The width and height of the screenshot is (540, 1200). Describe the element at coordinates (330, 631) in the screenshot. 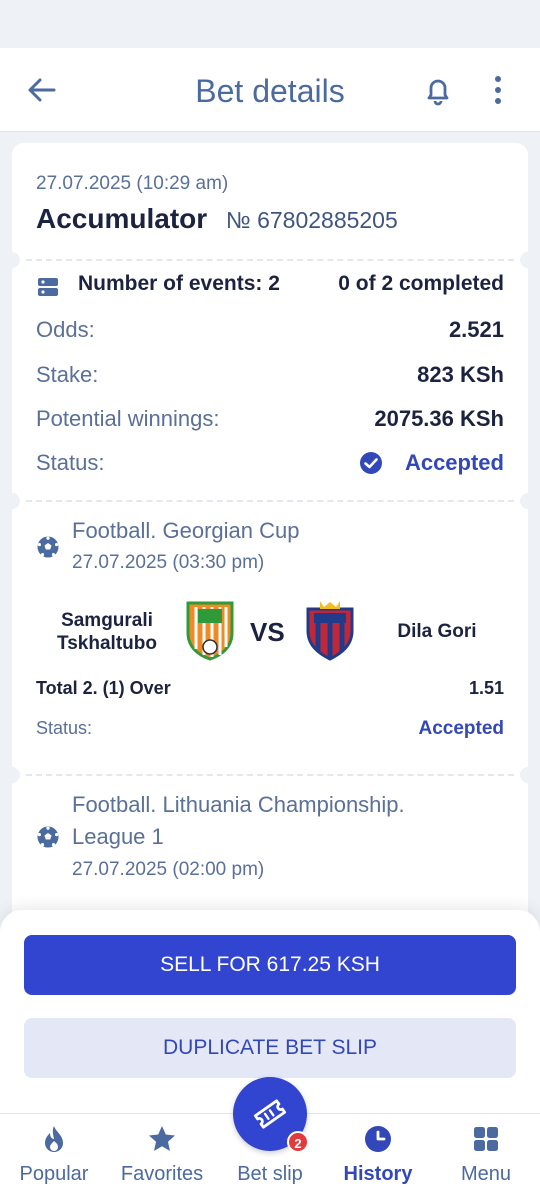

I see `team-away-logo-icon` at that location.